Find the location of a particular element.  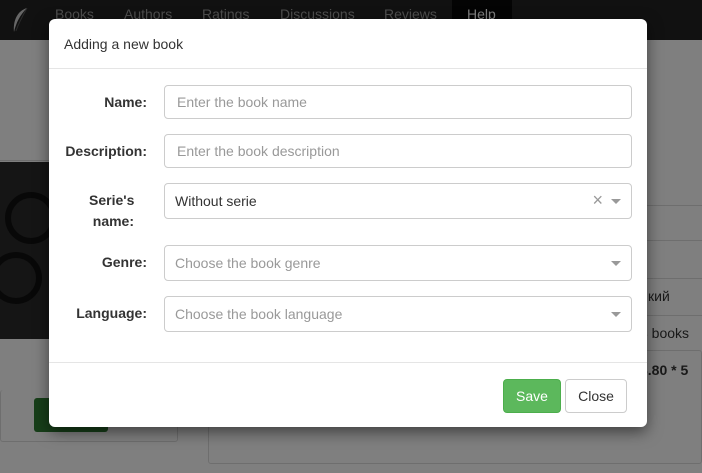

book-name-input is located at coordinates (398, 102).